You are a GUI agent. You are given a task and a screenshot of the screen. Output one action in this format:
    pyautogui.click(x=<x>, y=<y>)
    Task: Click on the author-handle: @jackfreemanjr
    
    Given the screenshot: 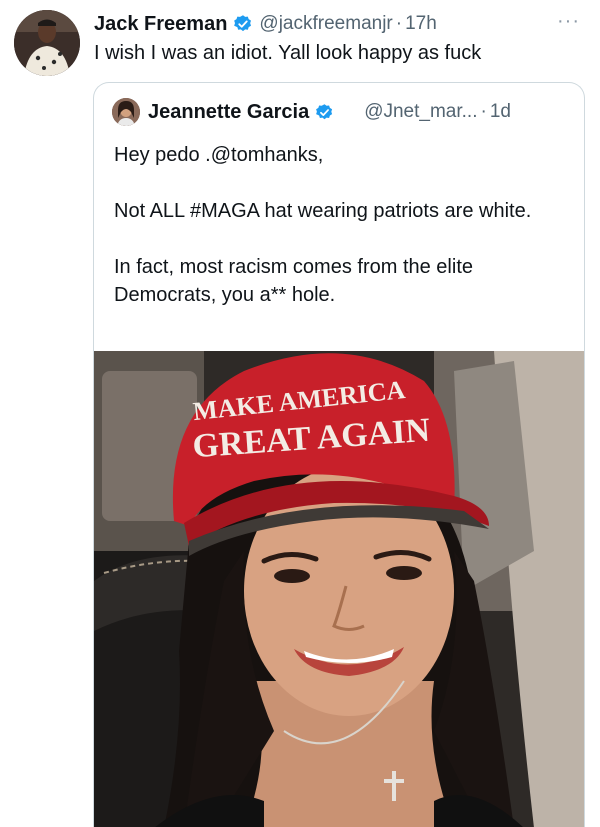 What is the action you would take?
    pyautogui.click(x=325, y=24)
    